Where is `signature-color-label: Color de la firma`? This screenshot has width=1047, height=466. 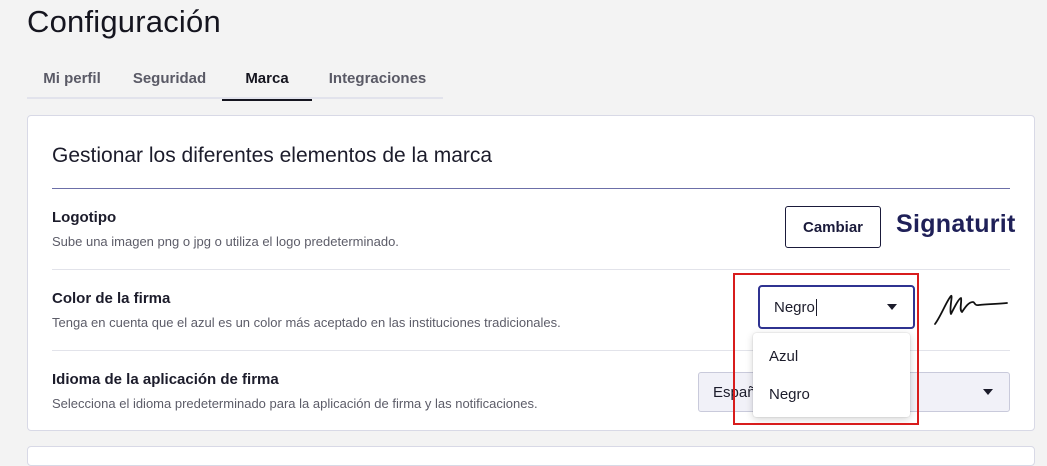
signature-color-label: Color de la firma is located at coordinates (111, 298).